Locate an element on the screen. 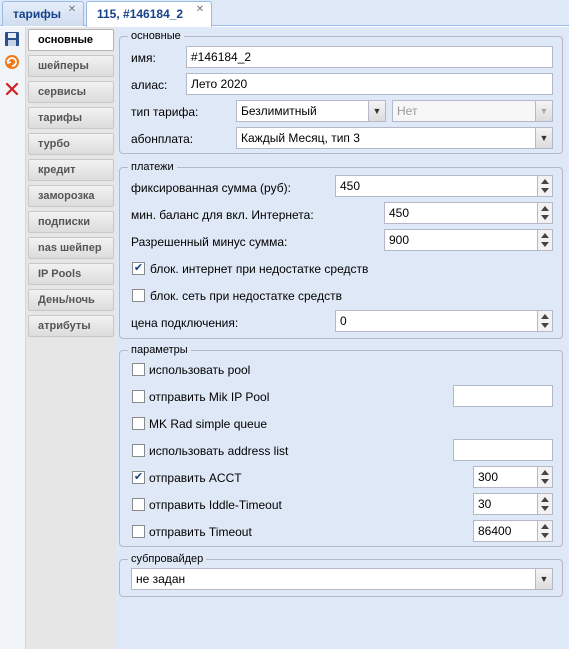  block-network-label: блок. сеть при недостатке средств is located at coordinates (246, 296).